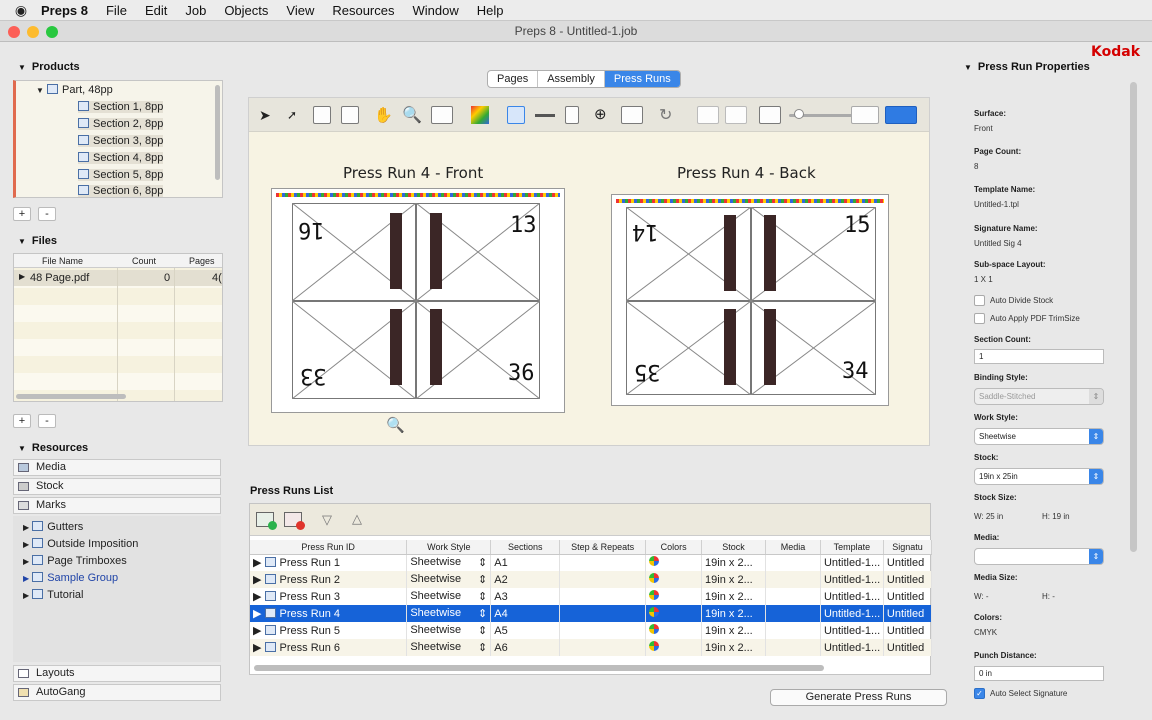 The height and width of the screenshot is (720, 1152). I want to click on generate-press-runs-button: Generate Press Runs, so click(858, 697).